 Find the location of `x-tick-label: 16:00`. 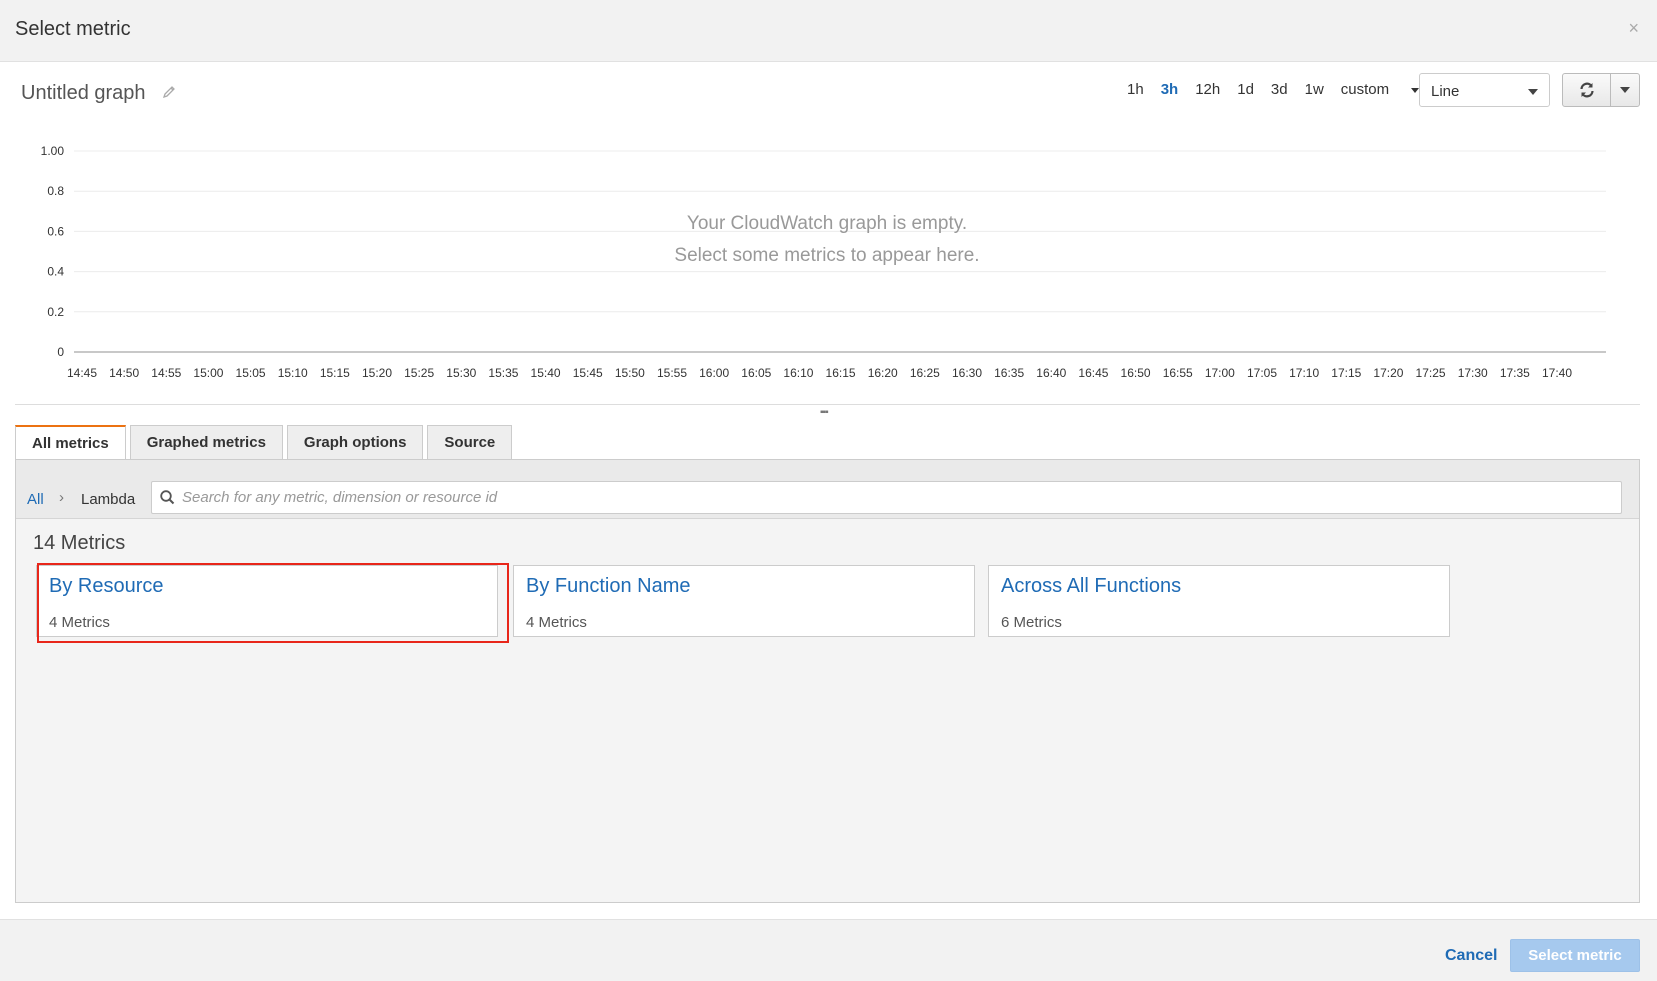

x-tick-label: 16:00 is located at coordinates (714, 373).